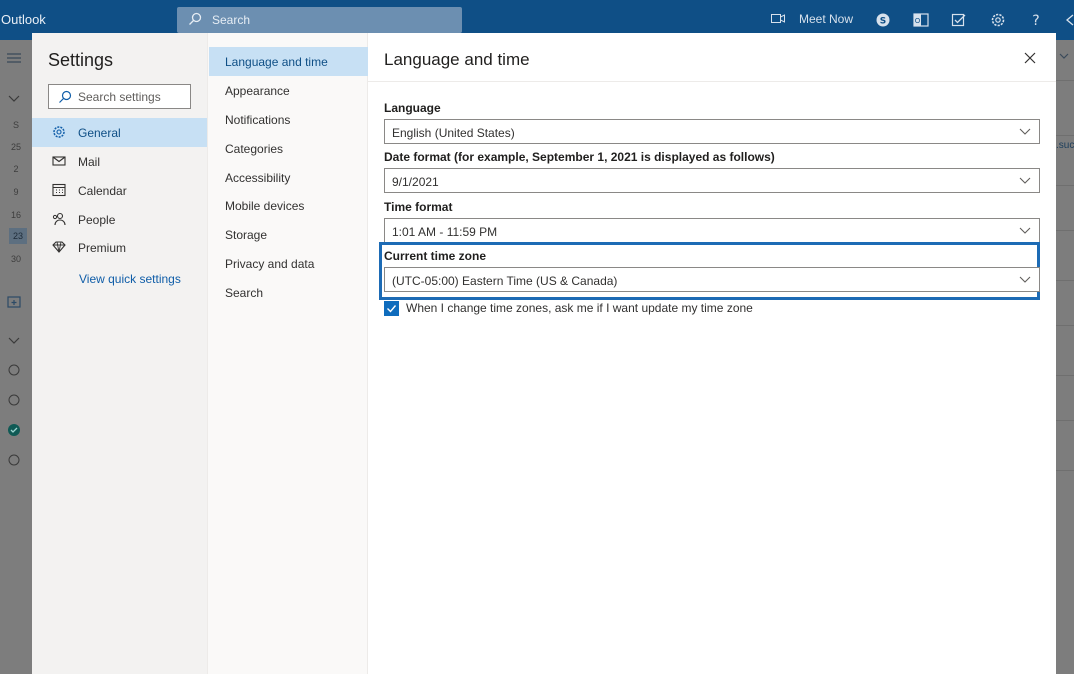  What do you see at coordinates (319, 20) in the screenshot?
I see `global-search-box: Search` at bounding box center [319, 20].